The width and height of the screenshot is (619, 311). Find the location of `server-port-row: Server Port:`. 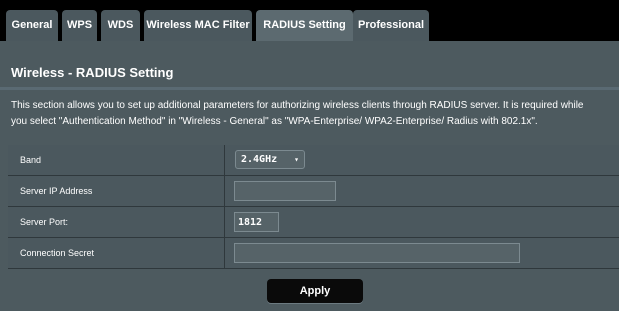

server-port-row: Server Port: is located at coordinates (313, 222).